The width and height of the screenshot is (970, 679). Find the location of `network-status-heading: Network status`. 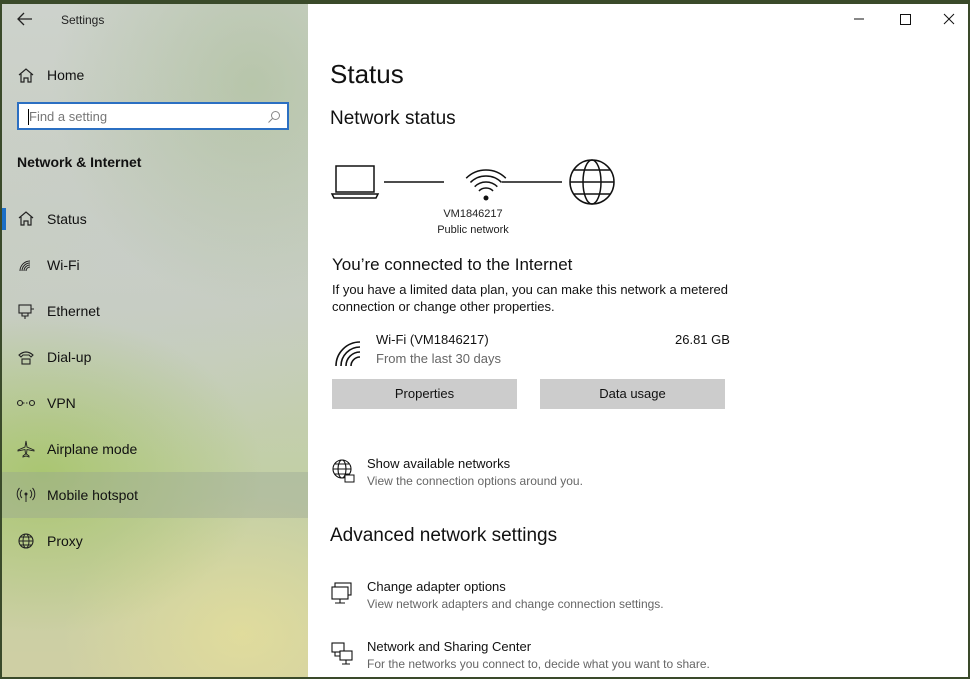

network-status-heading: Network status is located at coordinates (393, 118).